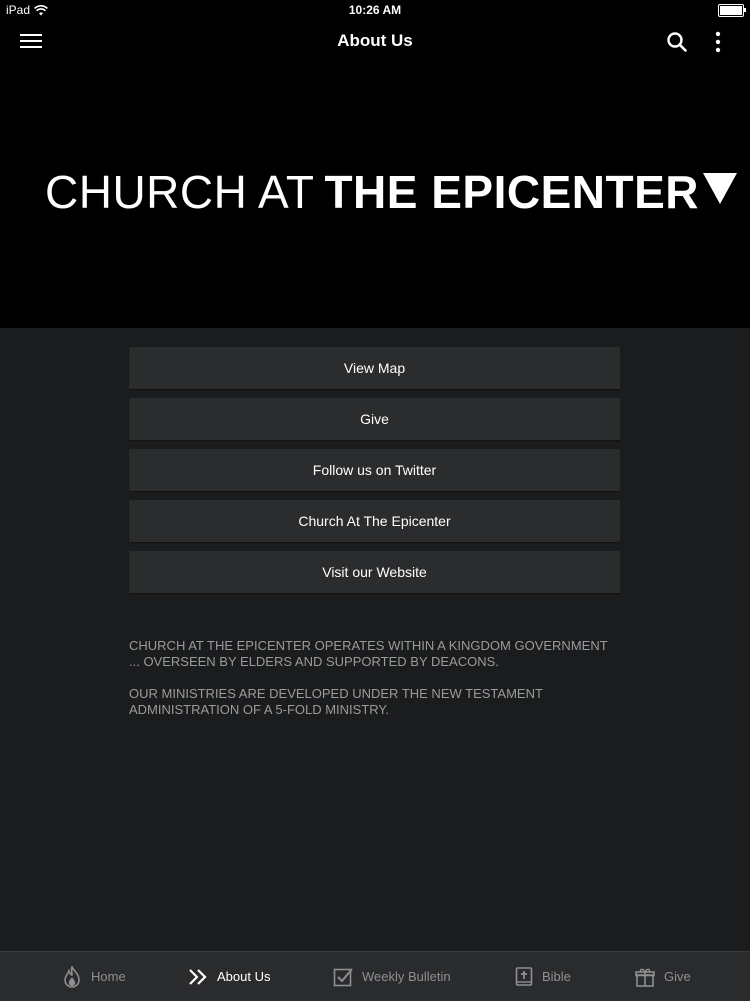  I want to click on triangle-icon, so click(719, 188).